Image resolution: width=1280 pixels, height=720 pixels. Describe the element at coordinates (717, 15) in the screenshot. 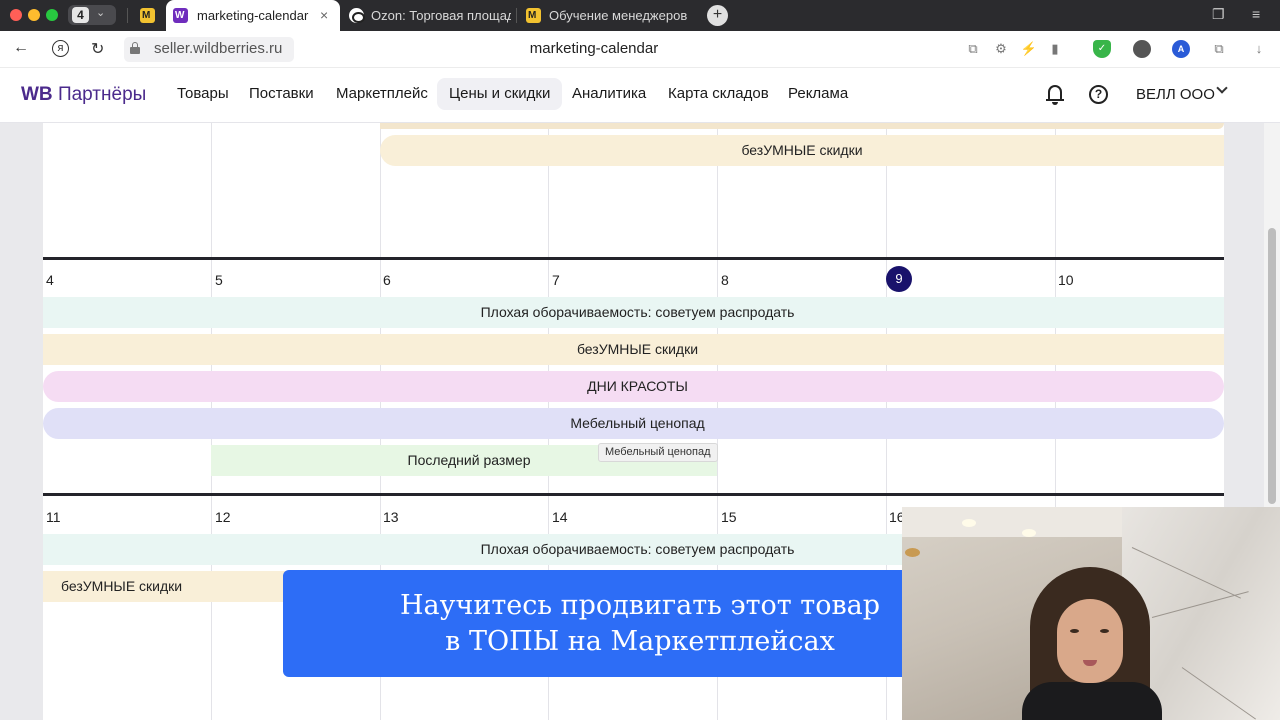

I see `new-tab-button: +` at that location.